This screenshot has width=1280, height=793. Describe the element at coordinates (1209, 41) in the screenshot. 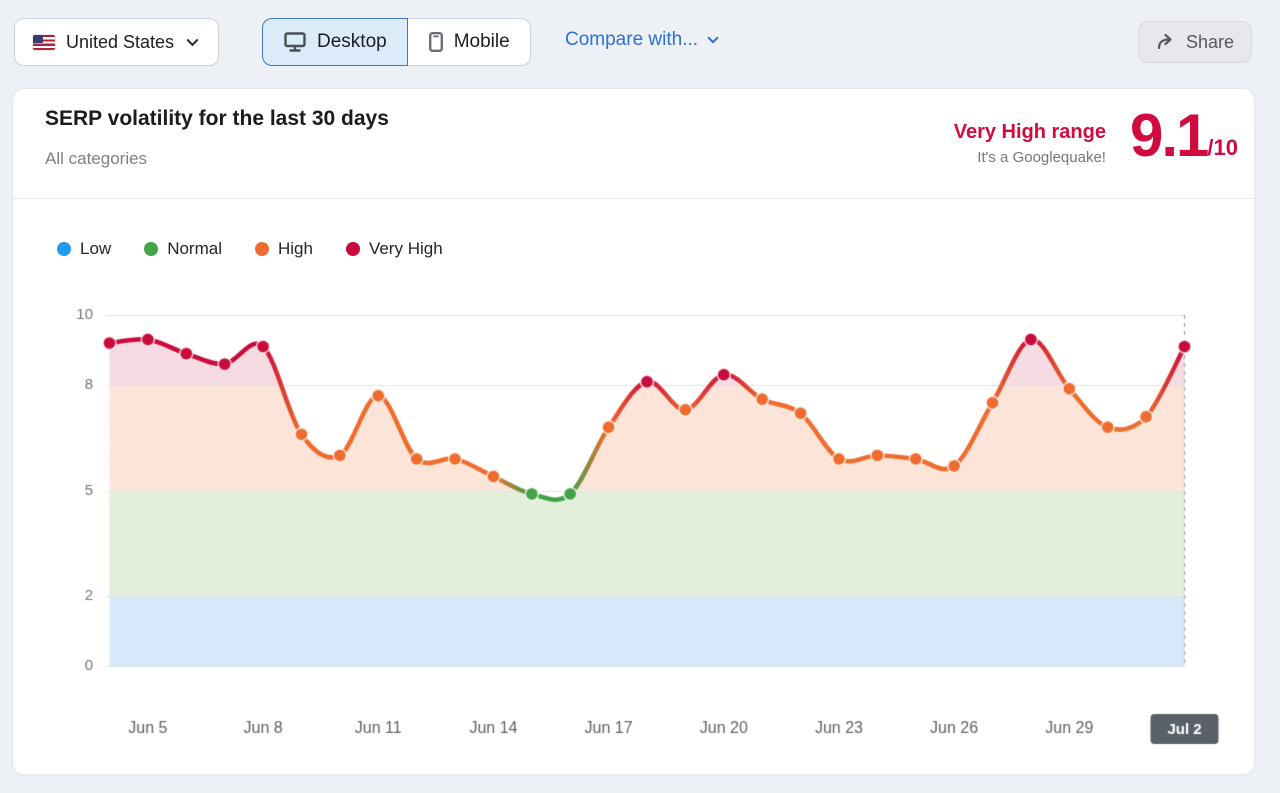

I see `share-button-label: Share` at that location.